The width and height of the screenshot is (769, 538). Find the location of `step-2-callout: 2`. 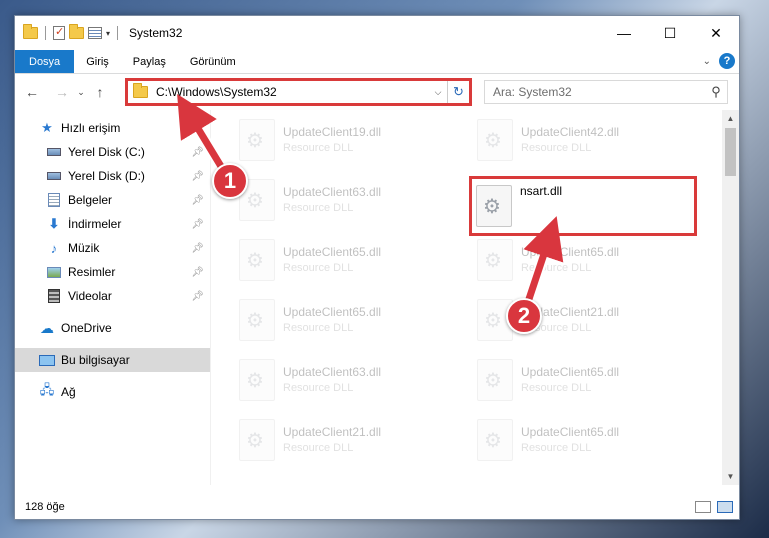

step-2-callout: 2 is located at coordinates (524, 316).